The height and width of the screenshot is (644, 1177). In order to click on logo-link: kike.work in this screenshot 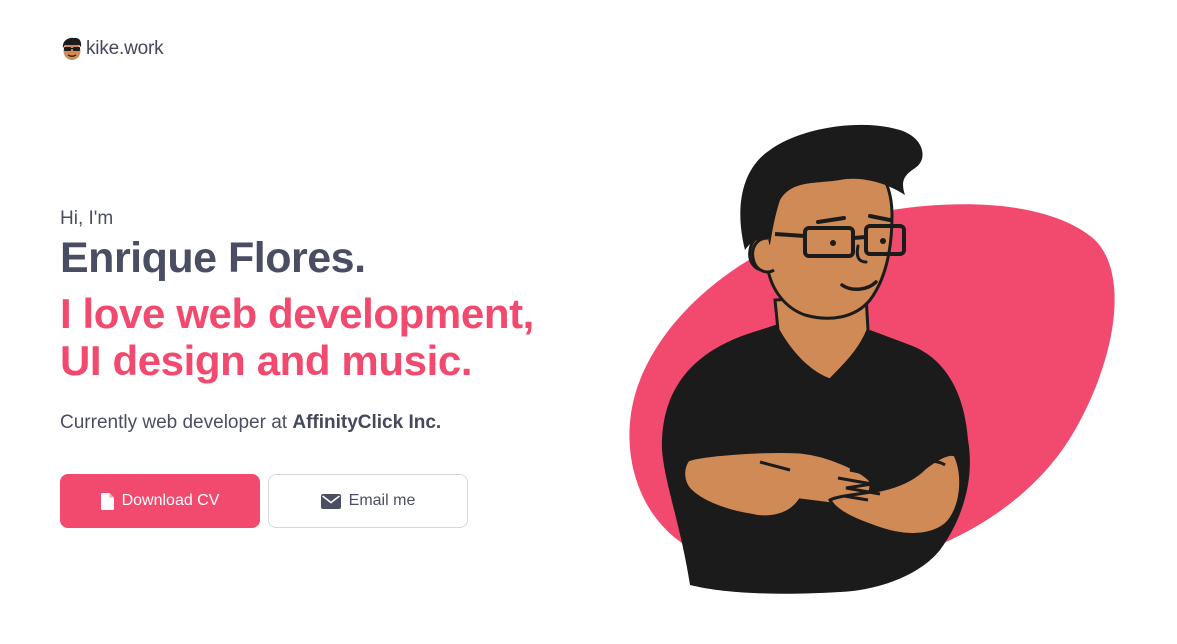, I will do `click(112, 49)`.